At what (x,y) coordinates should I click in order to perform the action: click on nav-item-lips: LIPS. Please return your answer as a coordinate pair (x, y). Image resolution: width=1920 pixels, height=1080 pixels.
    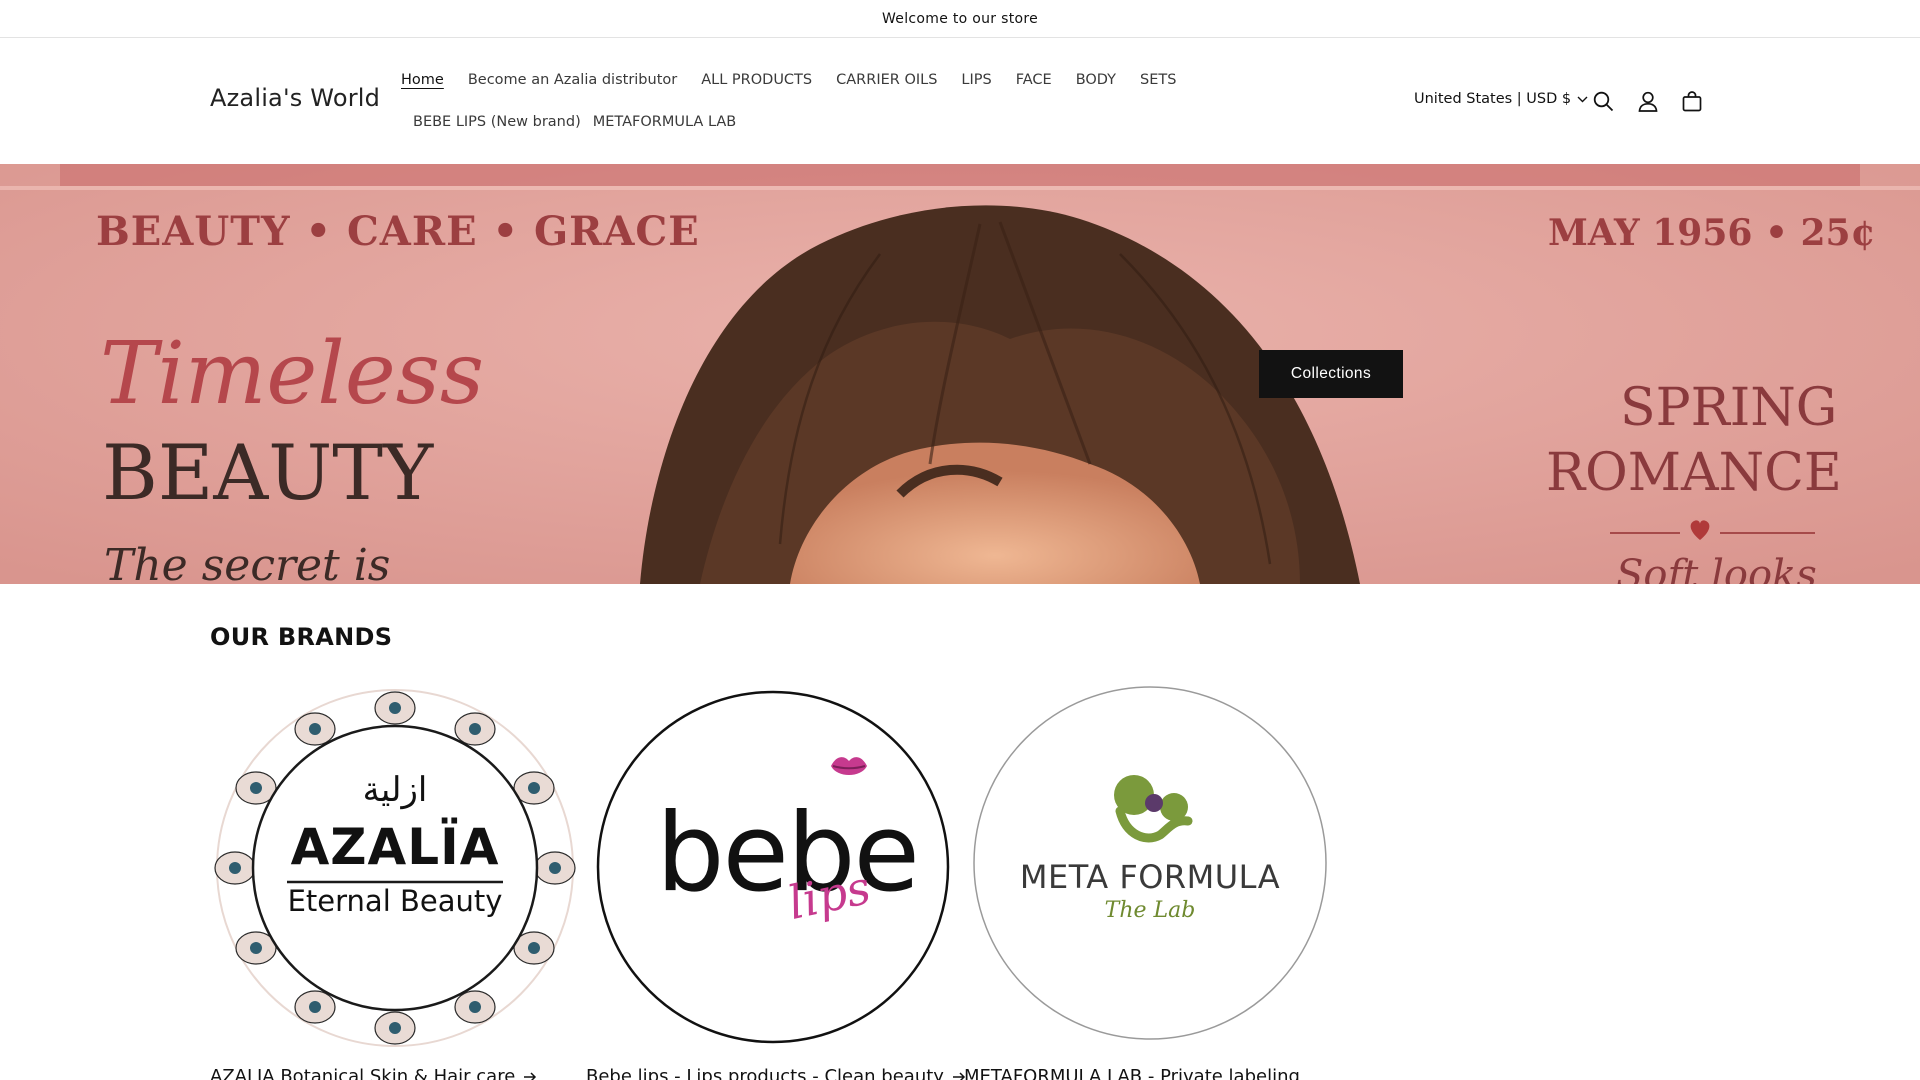
    Looking at the image, I should click on (976, 80).